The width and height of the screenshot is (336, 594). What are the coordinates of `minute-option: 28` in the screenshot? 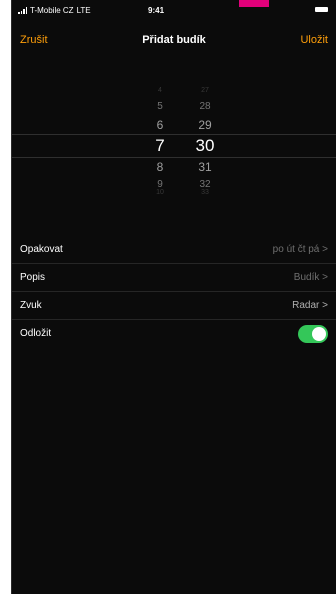 It's located at (205, 107).